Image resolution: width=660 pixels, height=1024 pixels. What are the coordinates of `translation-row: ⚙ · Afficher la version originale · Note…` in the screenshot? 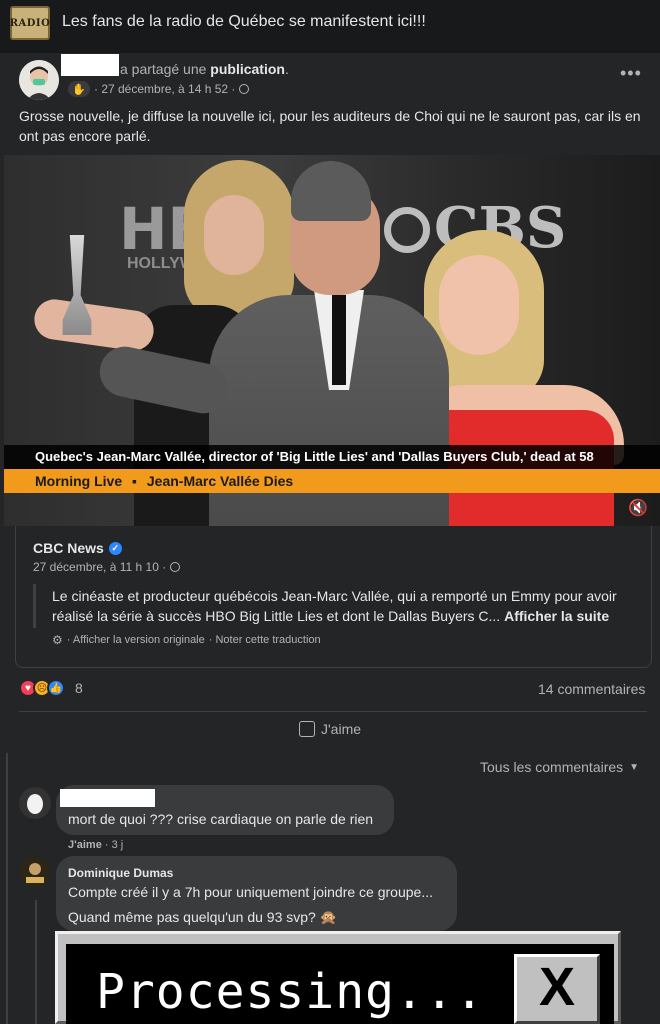 It's located at (186, 640).